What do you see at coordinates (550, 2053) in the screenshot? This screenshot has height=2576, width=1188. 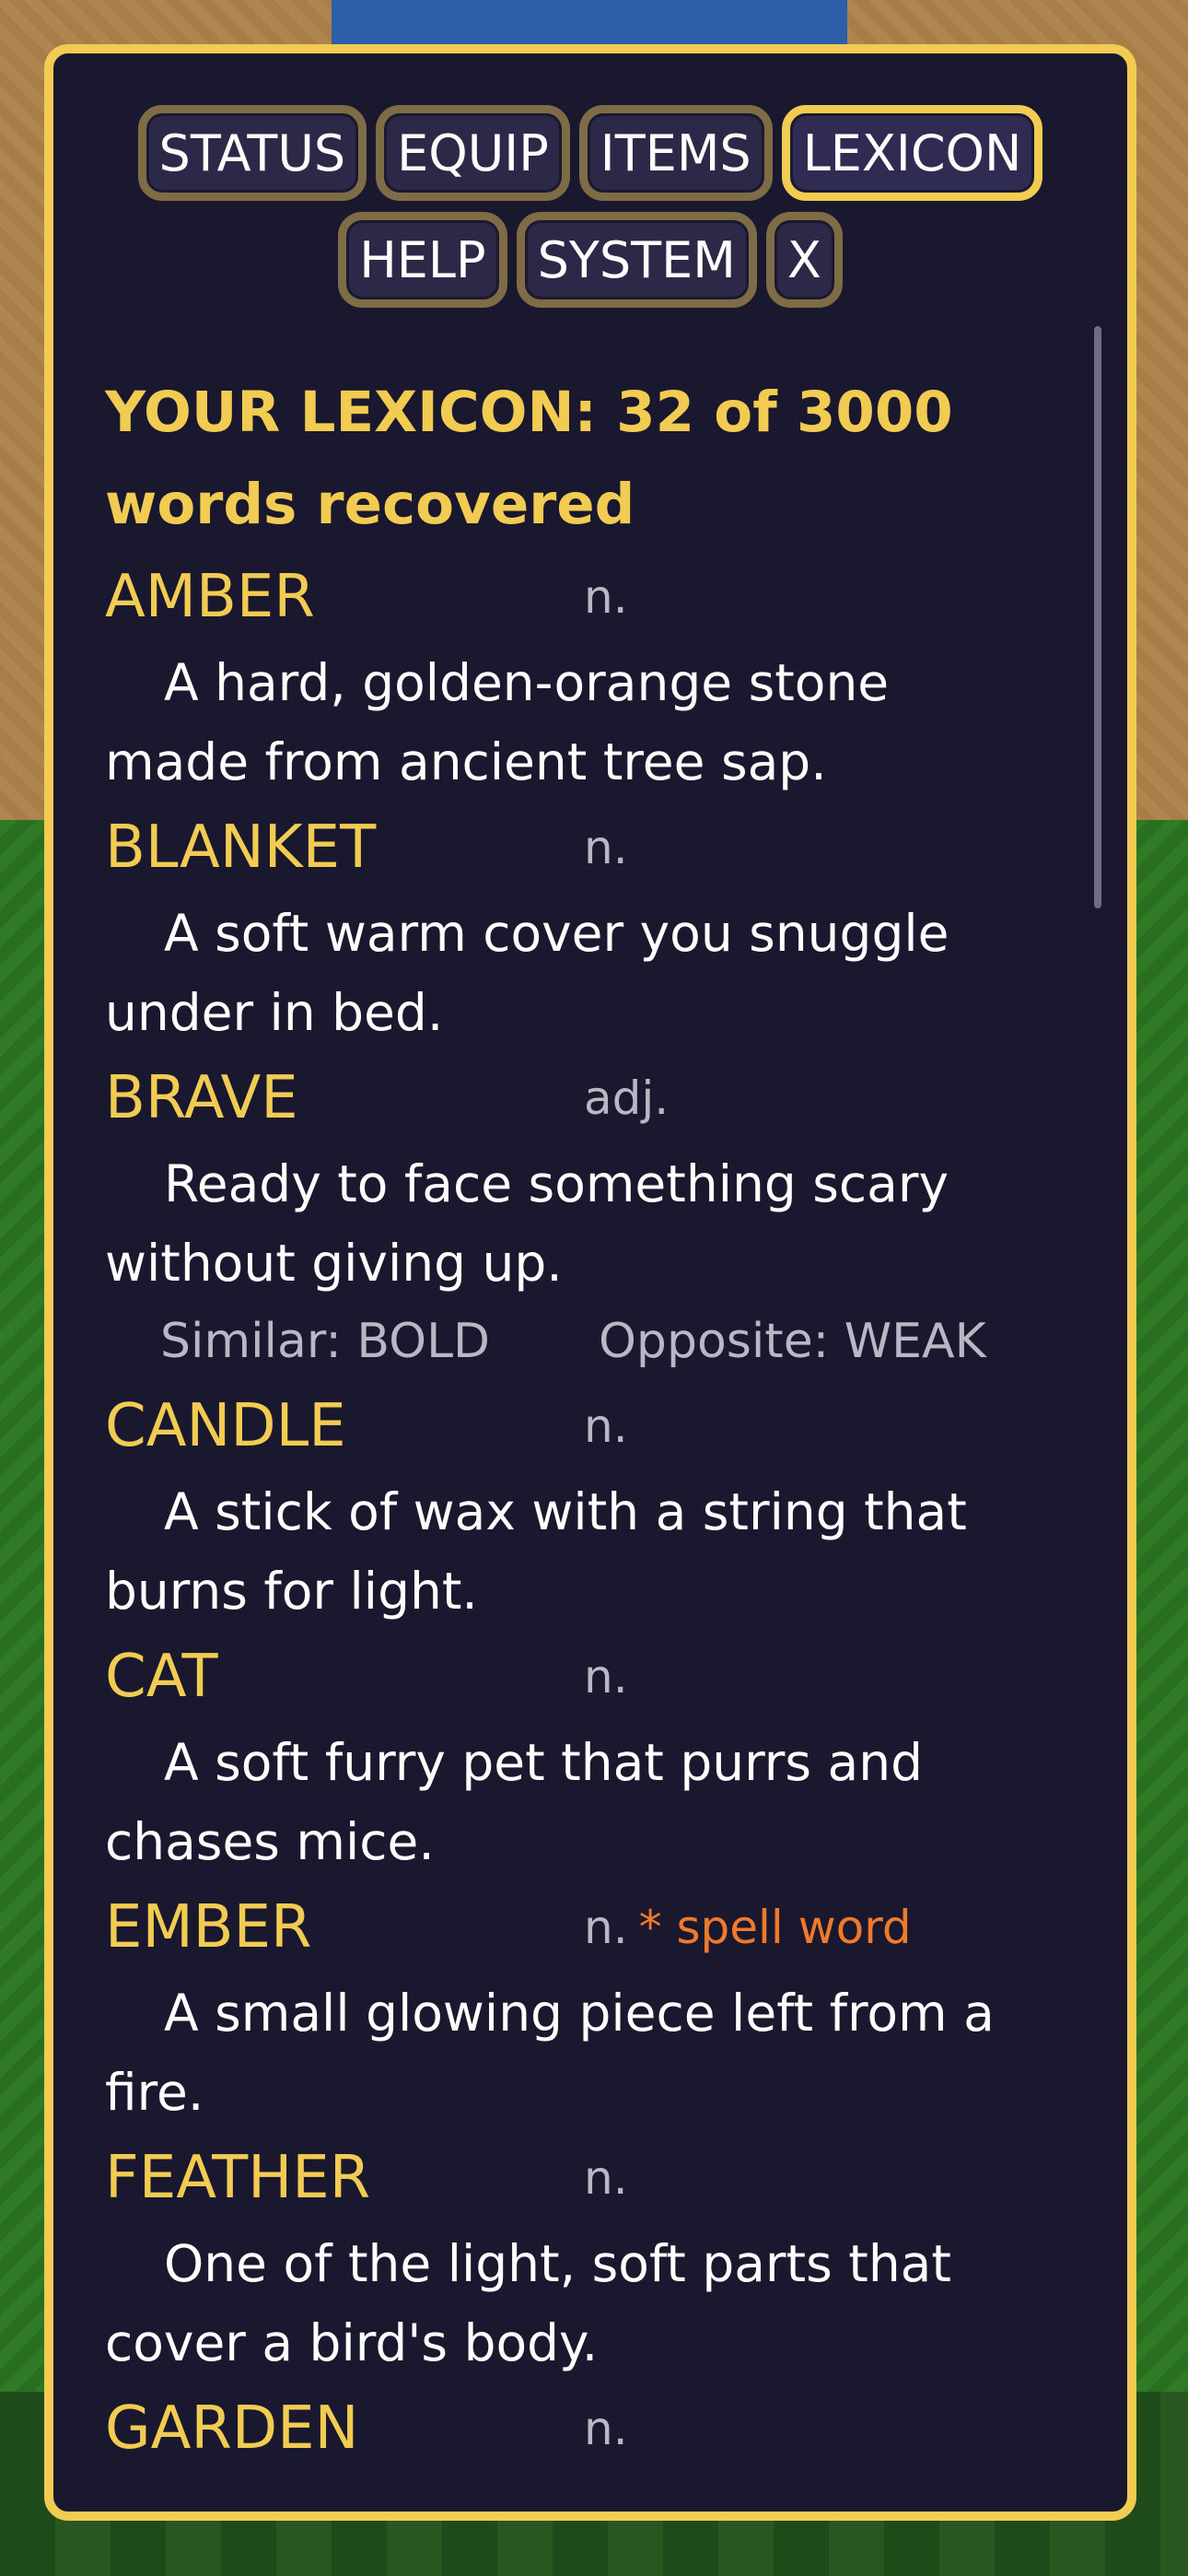 I see `entry-definition: A small glowing piece left from a fire.` at bounding box center [550, 2053].